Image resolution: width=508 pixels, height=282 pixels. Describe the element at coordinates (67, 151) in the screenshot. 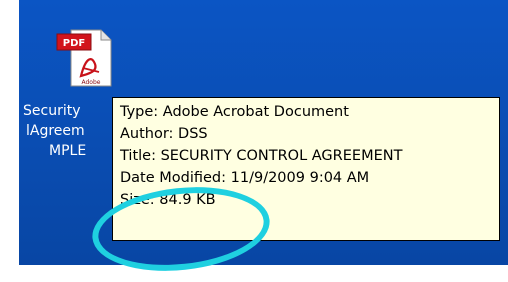

I see `file-label-line-3: MPLE` at that location.